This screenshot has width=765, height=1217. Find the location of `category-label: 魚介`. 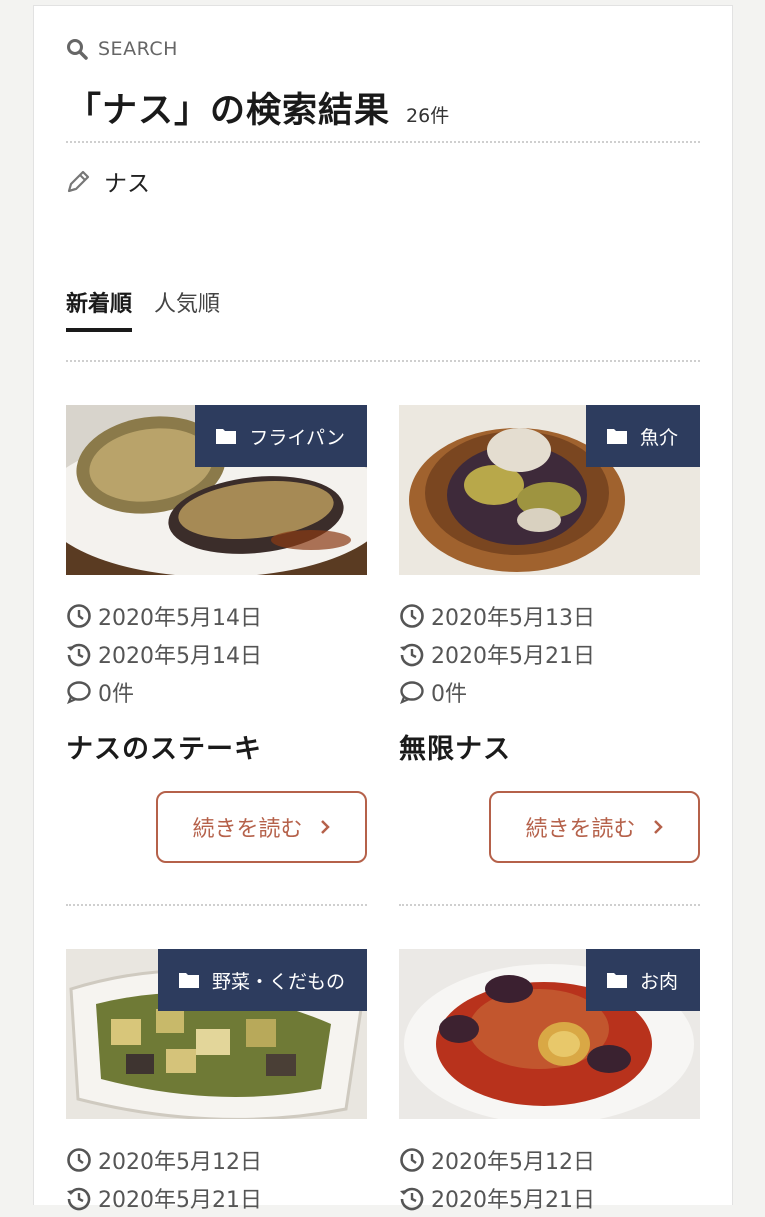

category-label: 魚介 is located at coordinates (658, 437).